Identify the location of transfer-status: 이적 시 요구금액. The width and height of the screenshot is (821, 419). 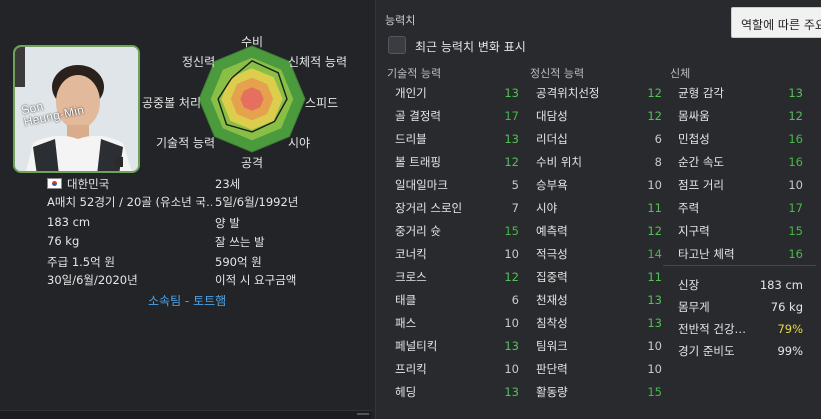
(256, 280).